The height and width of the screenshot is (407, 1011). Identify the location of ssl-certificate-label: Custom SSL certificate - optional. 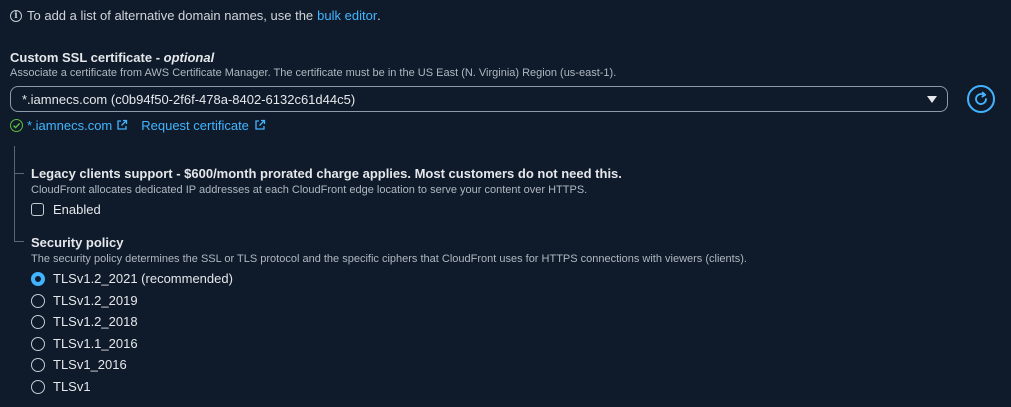
(112, 57).